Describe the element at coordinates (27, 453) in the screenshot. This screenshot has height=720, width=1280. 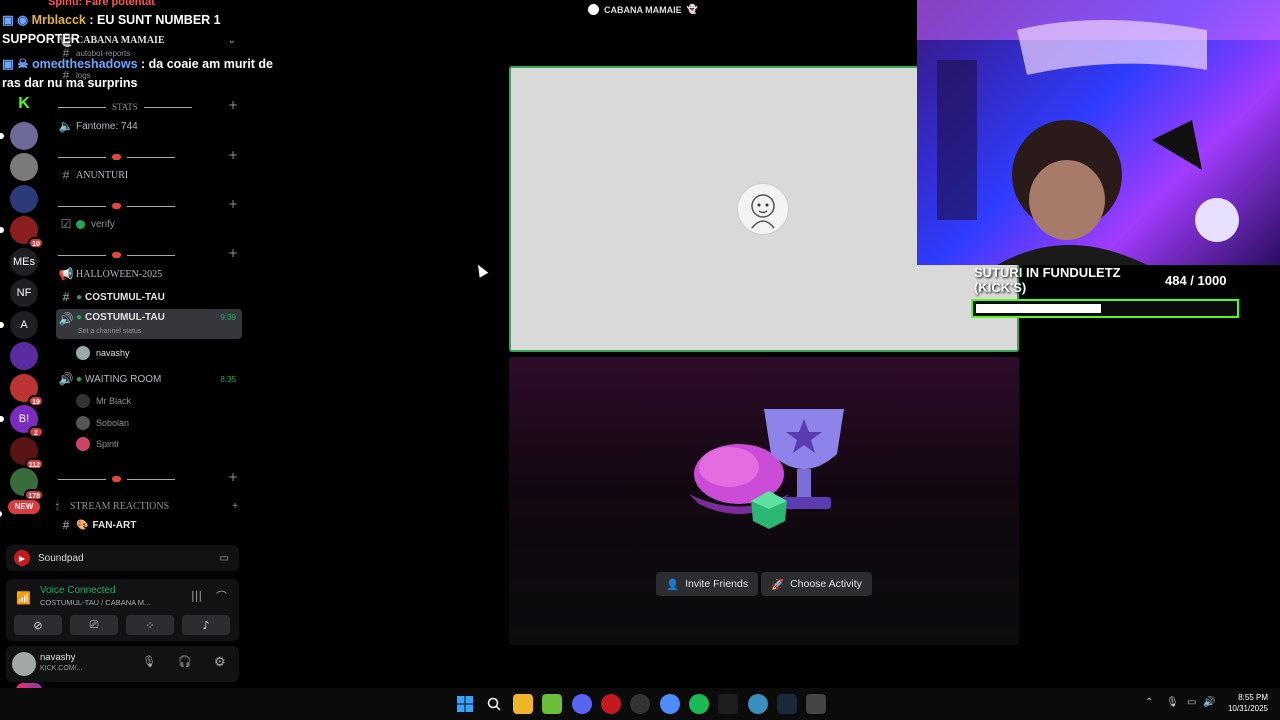
I see `server-icon: 112` at that location.